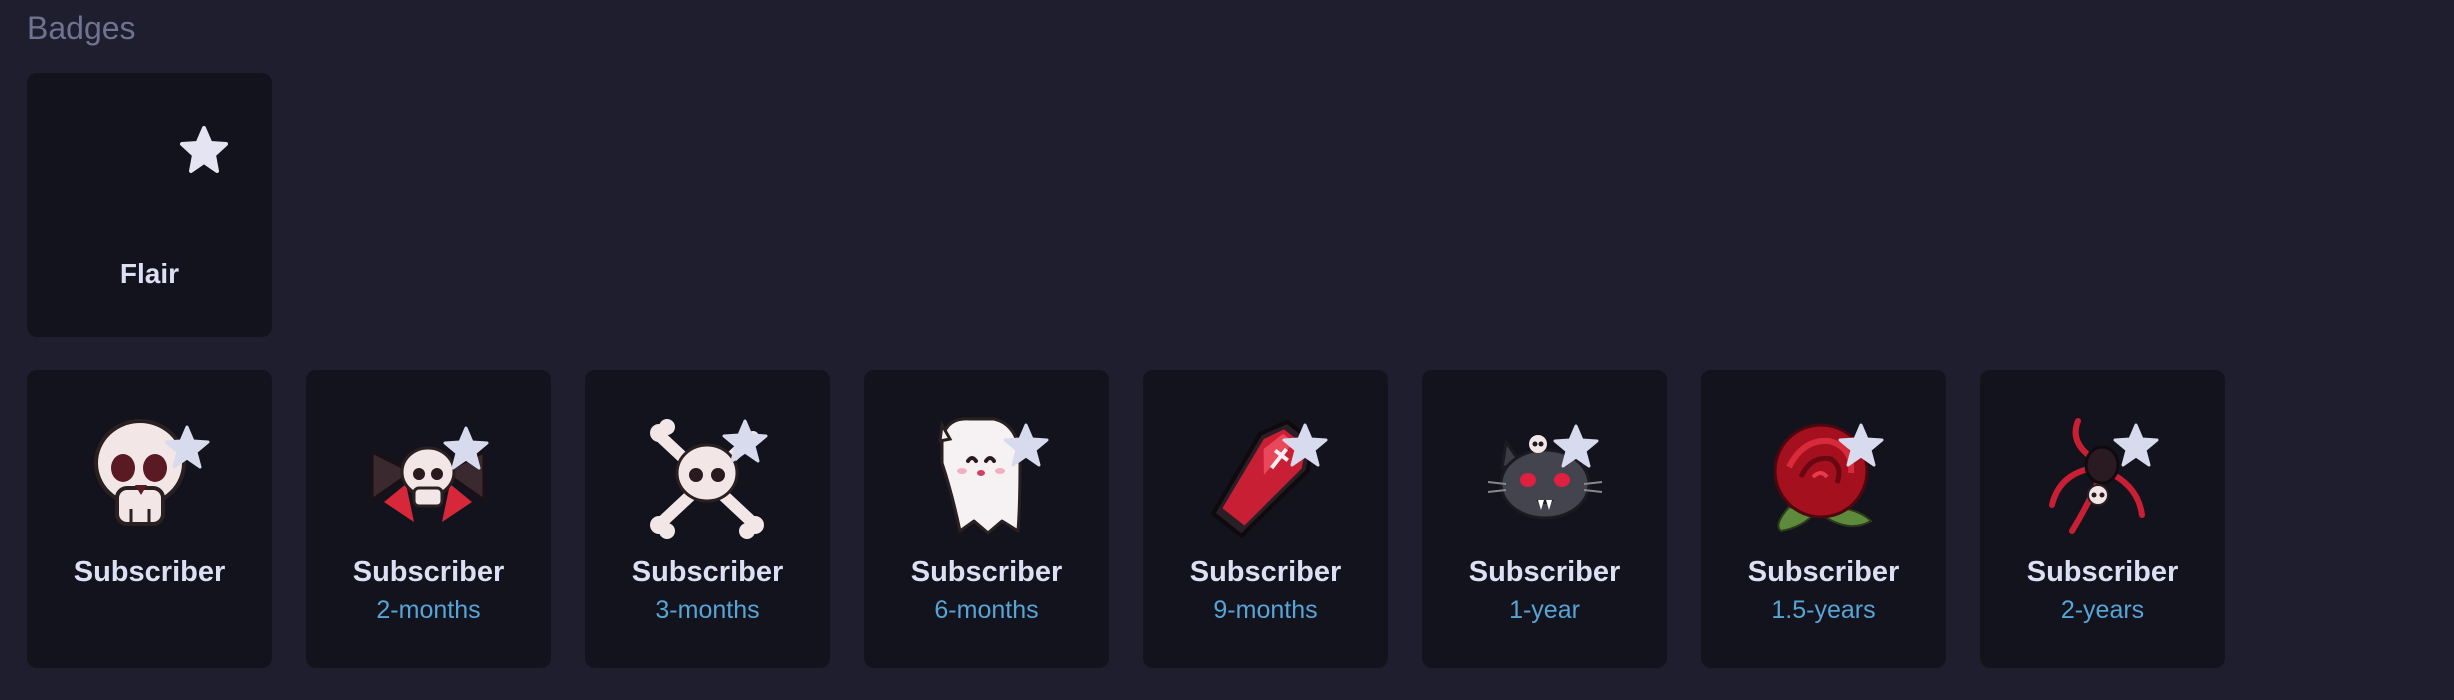 This screenshot has width=2454, height=700. Describe the element at coordinates (149, 205) in the screenshot. I see `badge-card-flair: Flair` at that location.